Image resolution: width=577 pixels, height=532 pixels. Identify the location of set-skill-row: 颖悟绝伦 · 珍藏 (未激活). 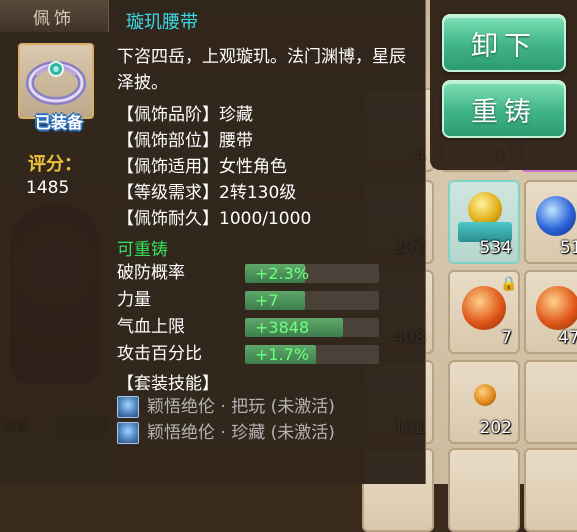
(267, 433).